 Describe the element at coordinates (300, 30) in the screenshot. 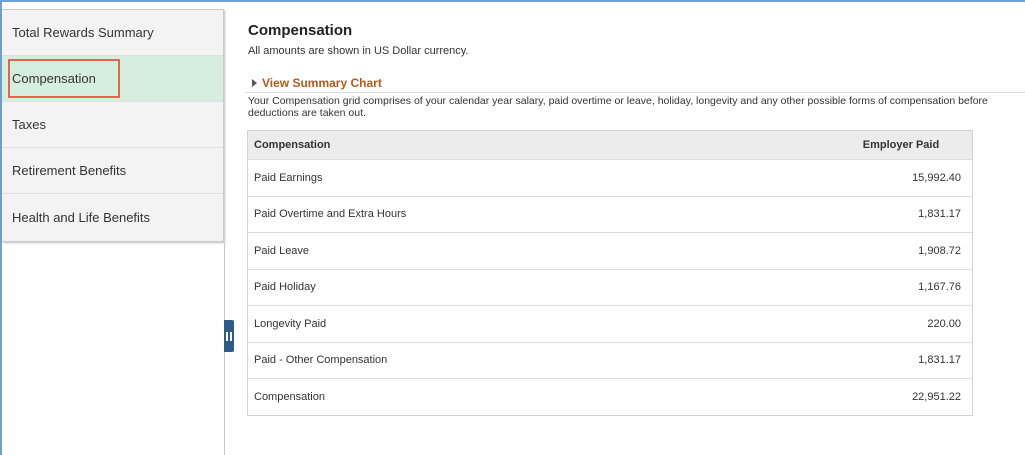

I see `page-title: Compensation` at that location.